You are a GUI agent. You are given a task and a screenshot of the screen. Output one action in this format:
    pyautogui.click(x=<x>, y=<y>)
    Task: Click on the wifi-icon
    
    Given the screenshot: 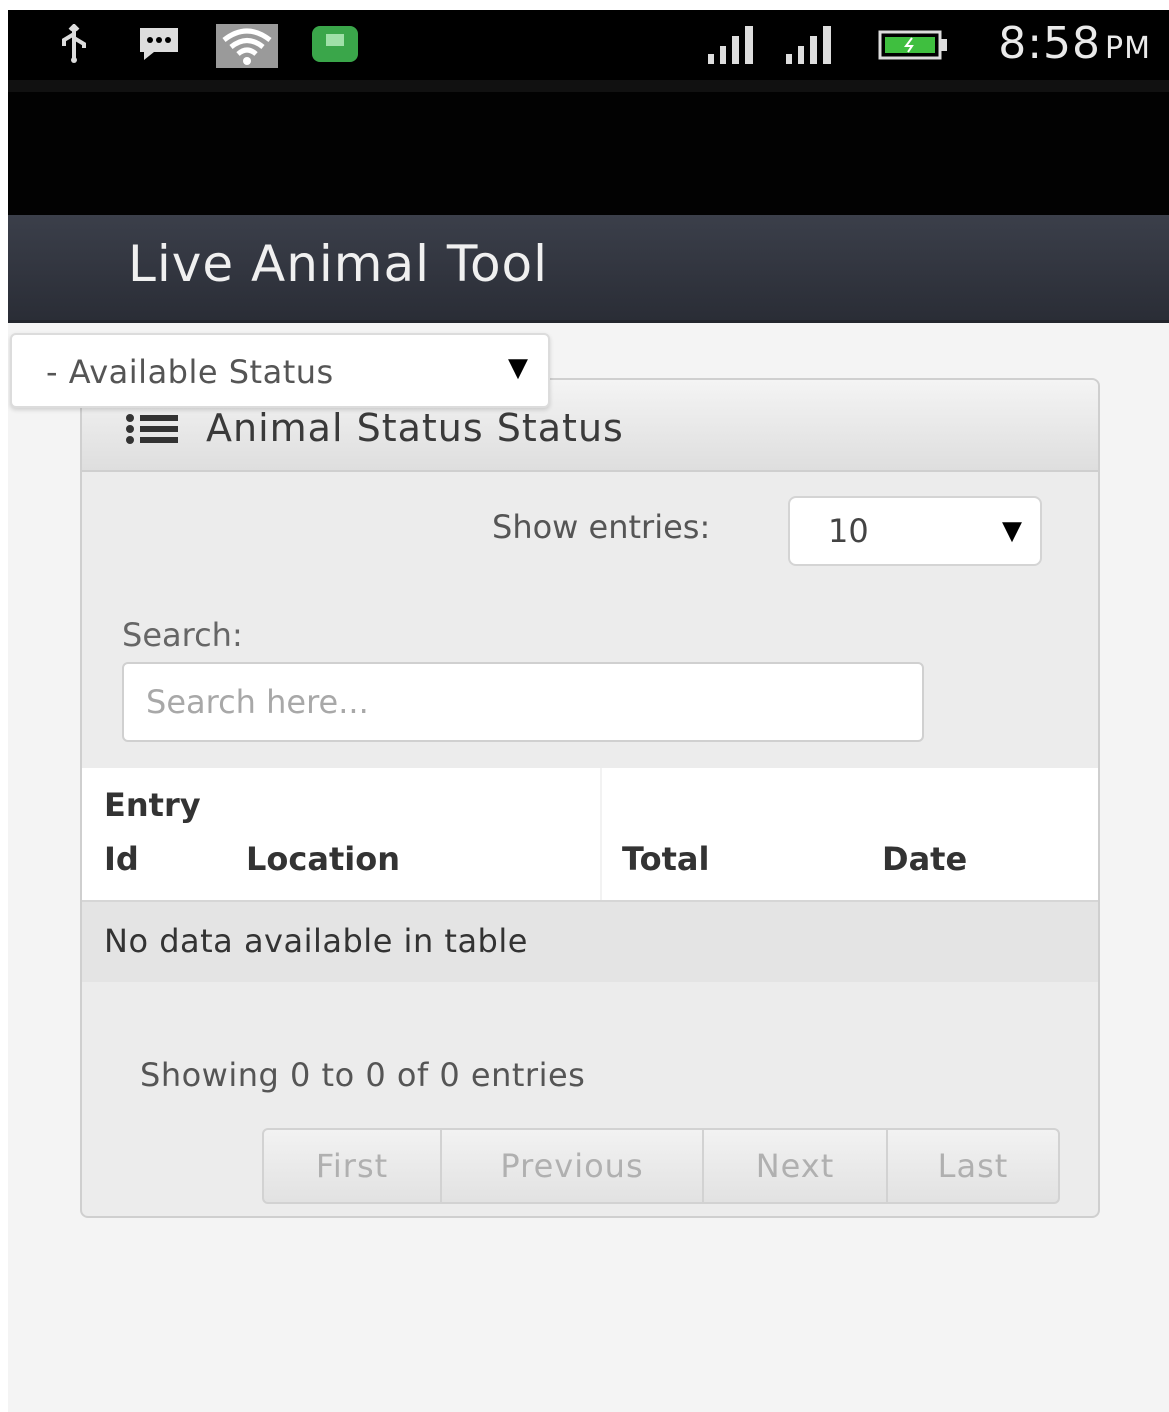 What is the action you would take?
    pyautogui.click(x=247, y=46)
    